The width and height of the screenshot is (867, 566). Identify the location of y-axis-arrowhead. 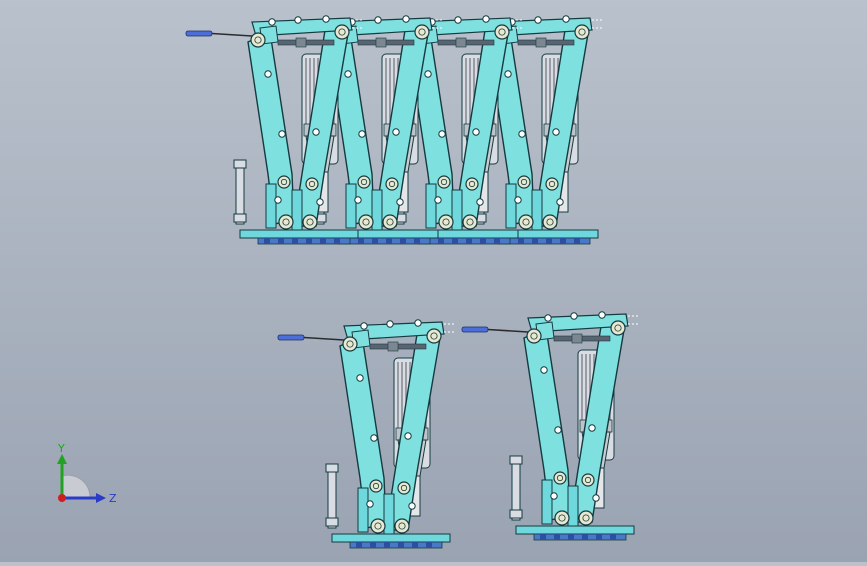
(62, 459).